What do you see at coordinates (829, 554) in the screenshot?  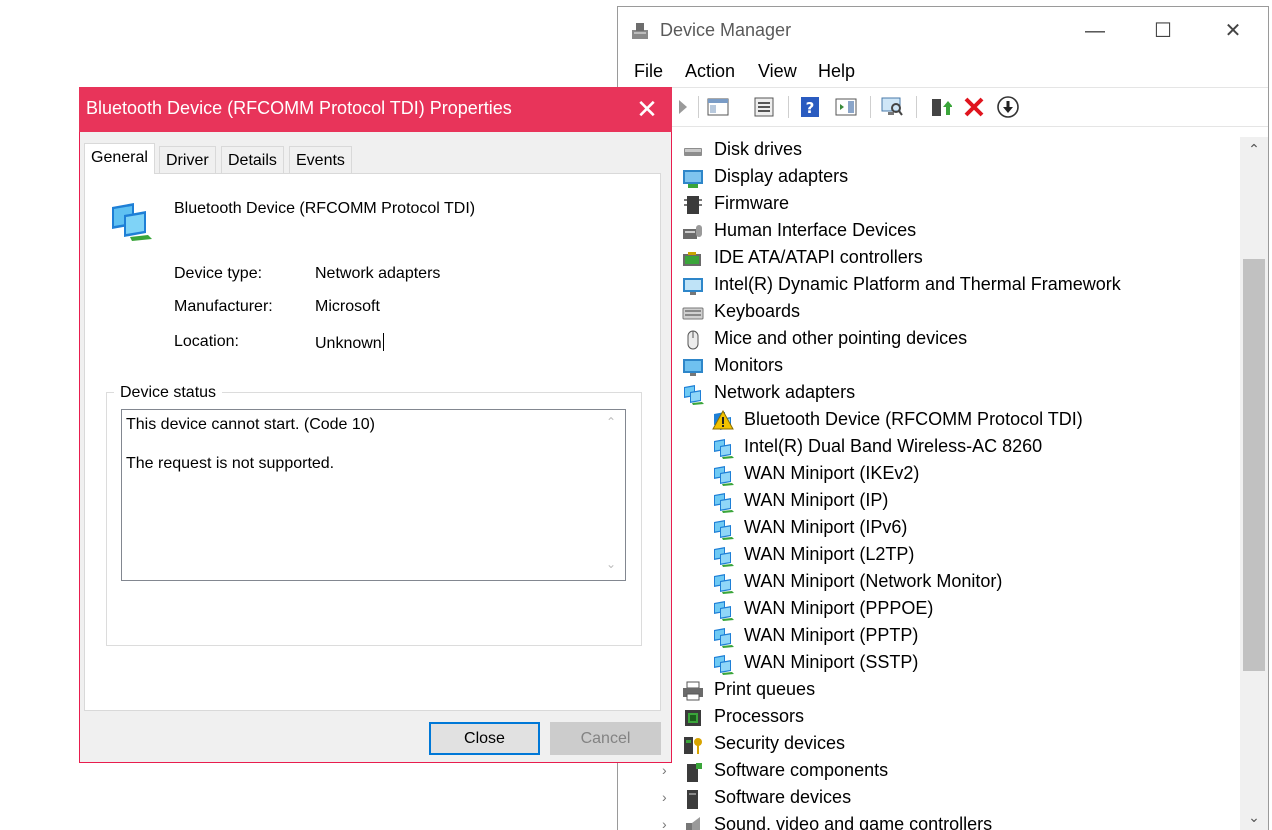 I see `tree-item-label: WAN Miniport (L2TP)` at bounding box center [829, 554].